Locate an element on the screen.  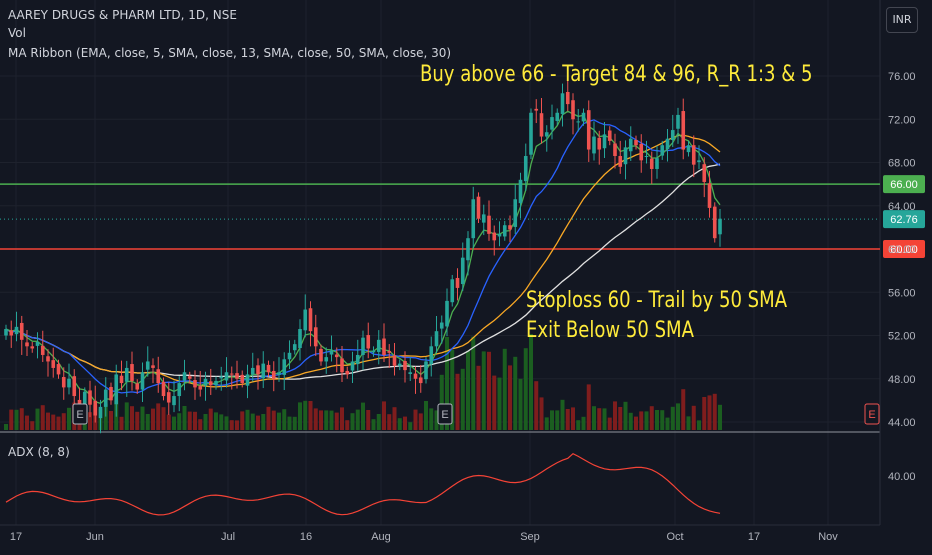
stoploss-annotation: Stoploss 60 - Trail by 50 SMA is located at coordinates (657, 300).